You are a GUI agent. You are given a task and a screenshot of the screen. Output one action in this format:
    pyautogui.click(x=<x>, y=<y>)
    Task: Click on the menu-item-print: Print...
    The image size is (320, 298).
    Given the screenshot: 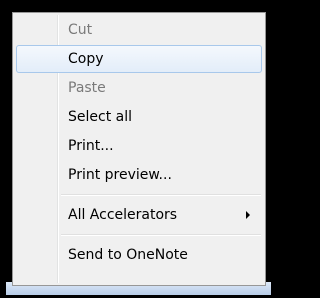 What is the action you would take?
    pyautogui.click(x=139, y=146)
    